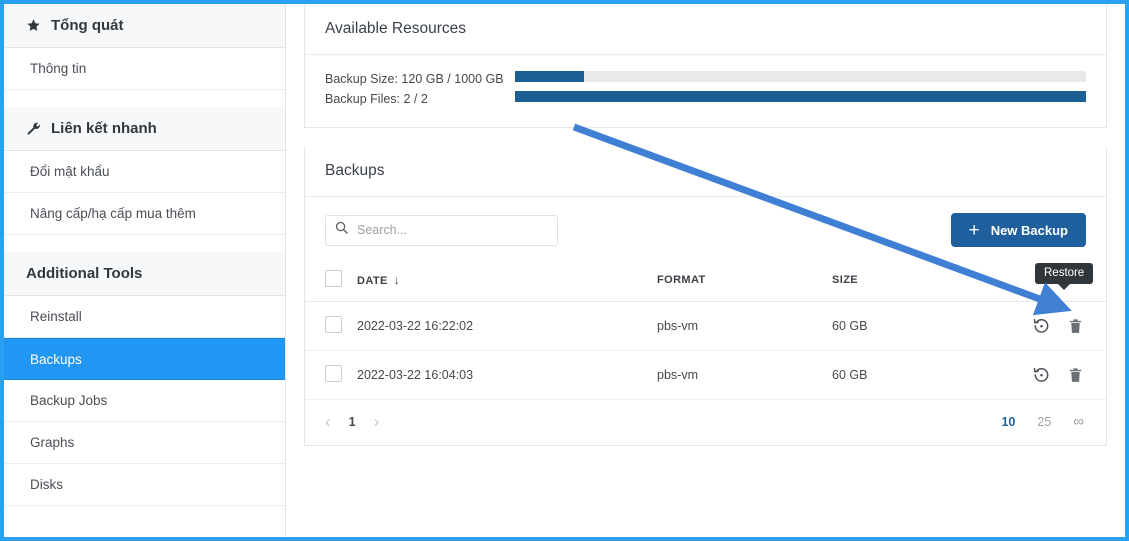 The image size is (1129, 541). I want to click on sidebar-item-label: Graphs, so click(52, 442).